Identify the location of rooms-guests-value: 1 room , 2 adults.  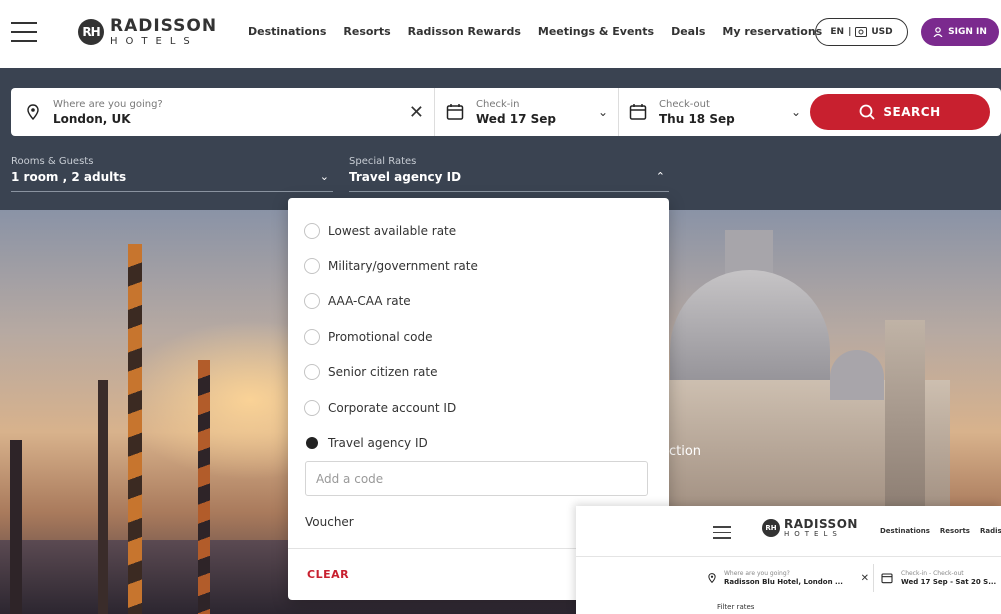
(69, 177).